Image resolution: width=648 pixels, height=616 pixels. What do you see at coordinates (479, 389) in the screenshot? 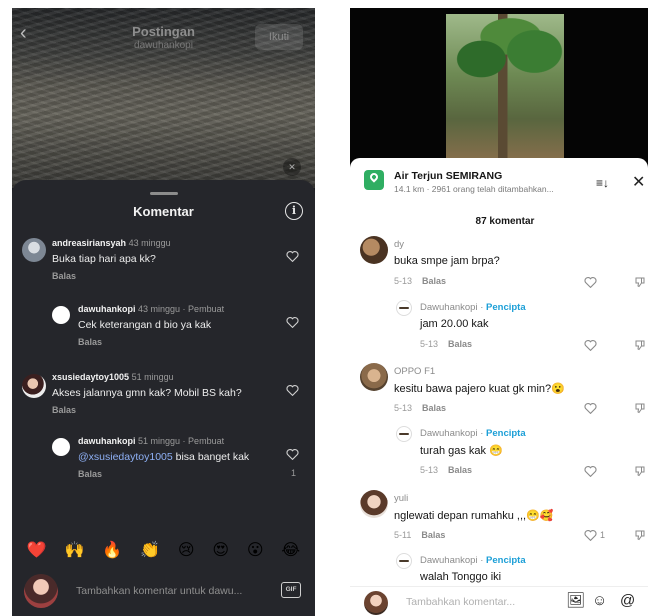
I see `comment-text: kesitu bawa pajero kuat gk min?😮` at bounding box center [479, 389].